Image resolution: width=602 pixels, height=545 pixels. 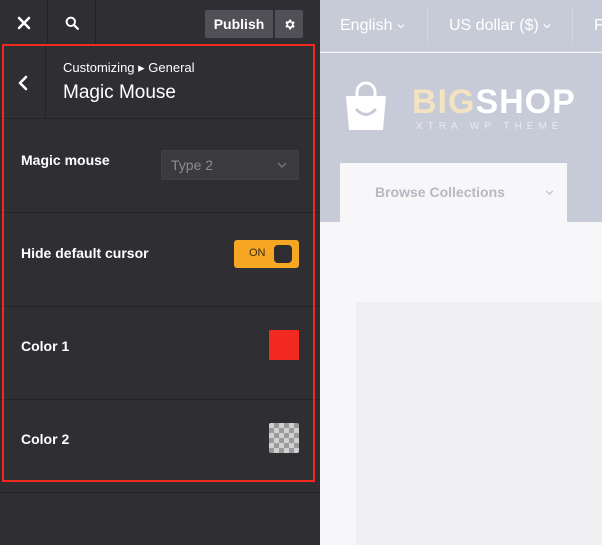 I want to click on color-2-swatch, so click(x=284, y=438).